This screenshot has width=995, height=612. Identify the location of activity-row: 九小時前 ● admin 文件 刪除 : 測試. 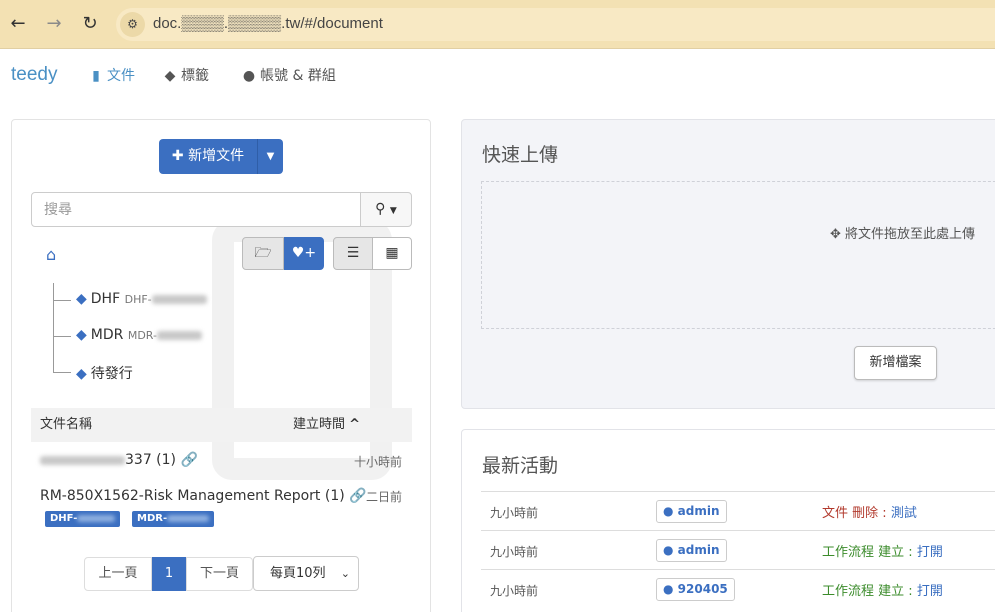
(738, 510).